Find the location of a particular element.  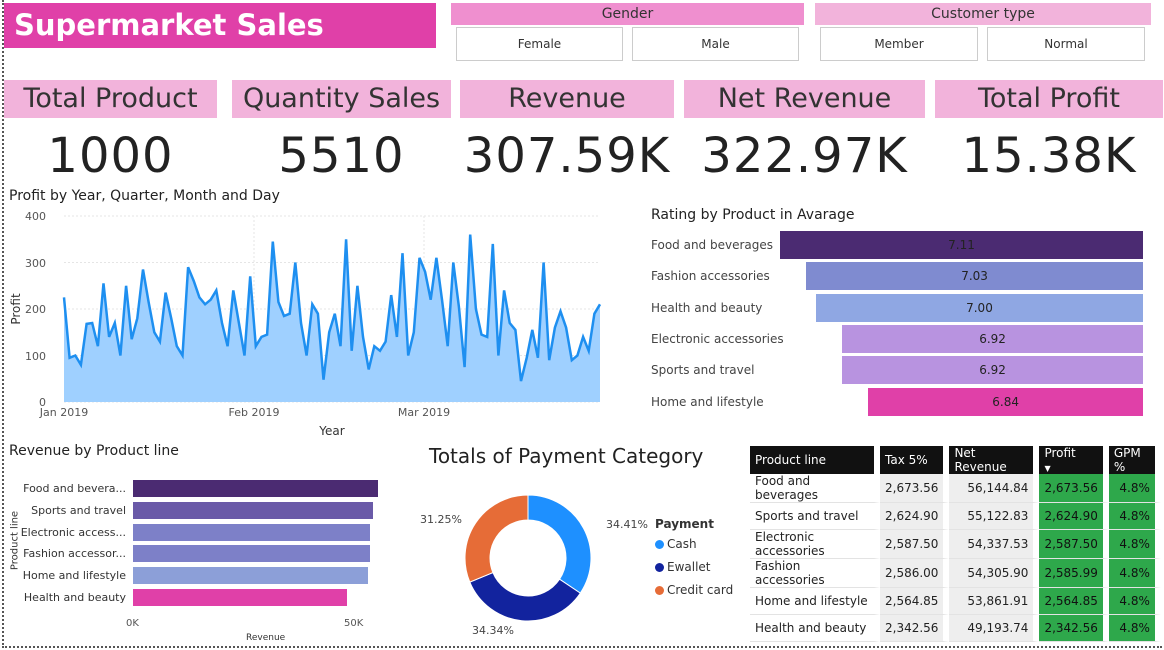

rating-bar: 7.11 is located at coordinates (961, 245).